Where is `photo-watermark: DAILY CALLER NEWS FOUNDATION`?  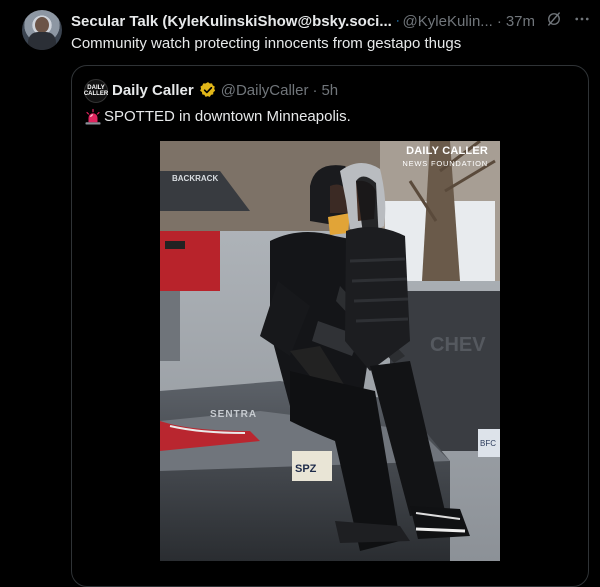 photo-watermark: DAILY CALLER NEWS FOUNDATION is located at coordinates (445, 156).